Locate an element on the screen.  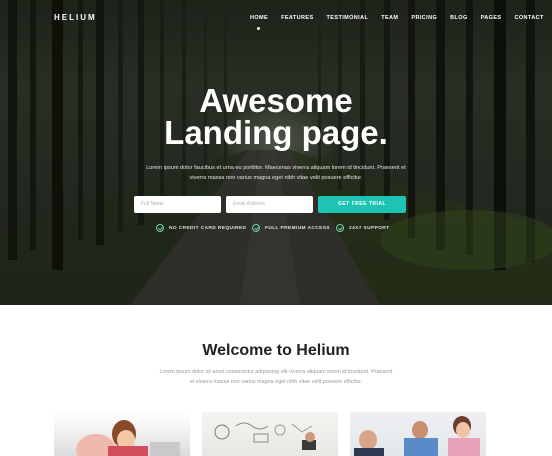
active-nav-indicator is located at coordinates (258, 28).